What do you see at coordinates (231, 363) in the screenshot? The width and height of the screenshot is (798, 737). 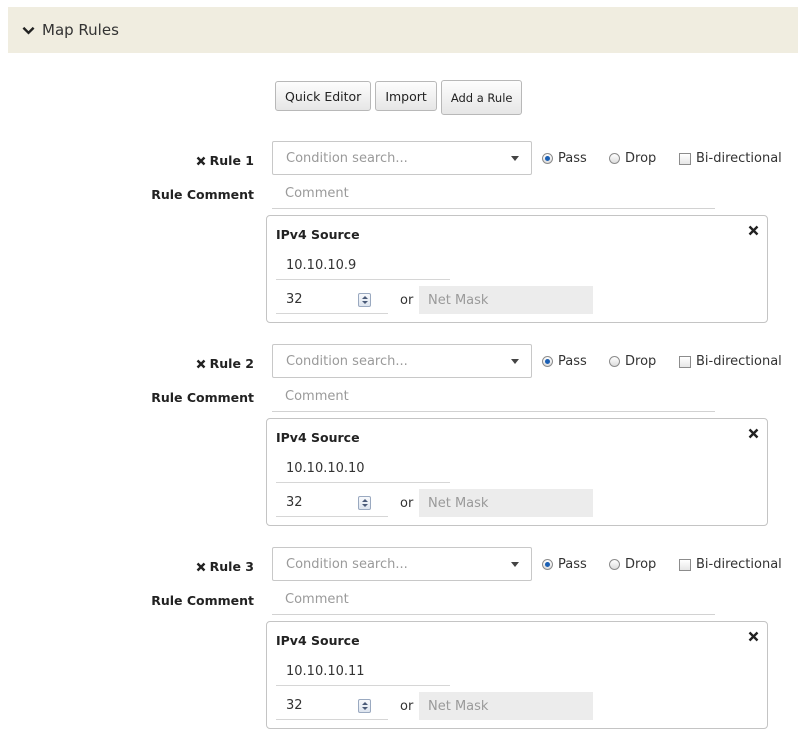 I see `rule-name: Rule 2` at bounding box center [231, 363].